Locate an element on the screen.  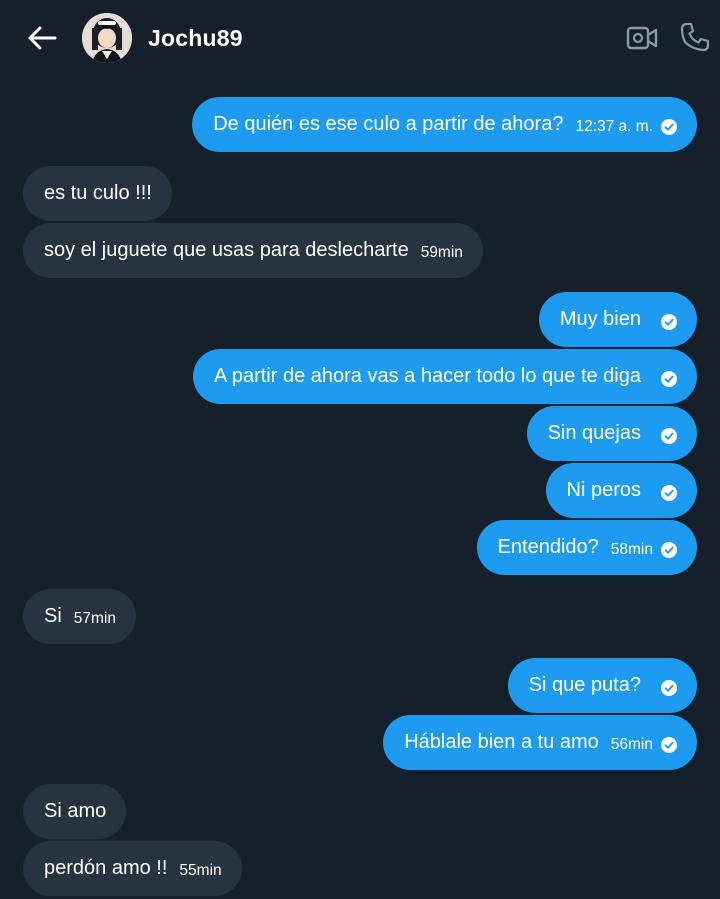
message-text: Si is located at coordinates (53, 616).